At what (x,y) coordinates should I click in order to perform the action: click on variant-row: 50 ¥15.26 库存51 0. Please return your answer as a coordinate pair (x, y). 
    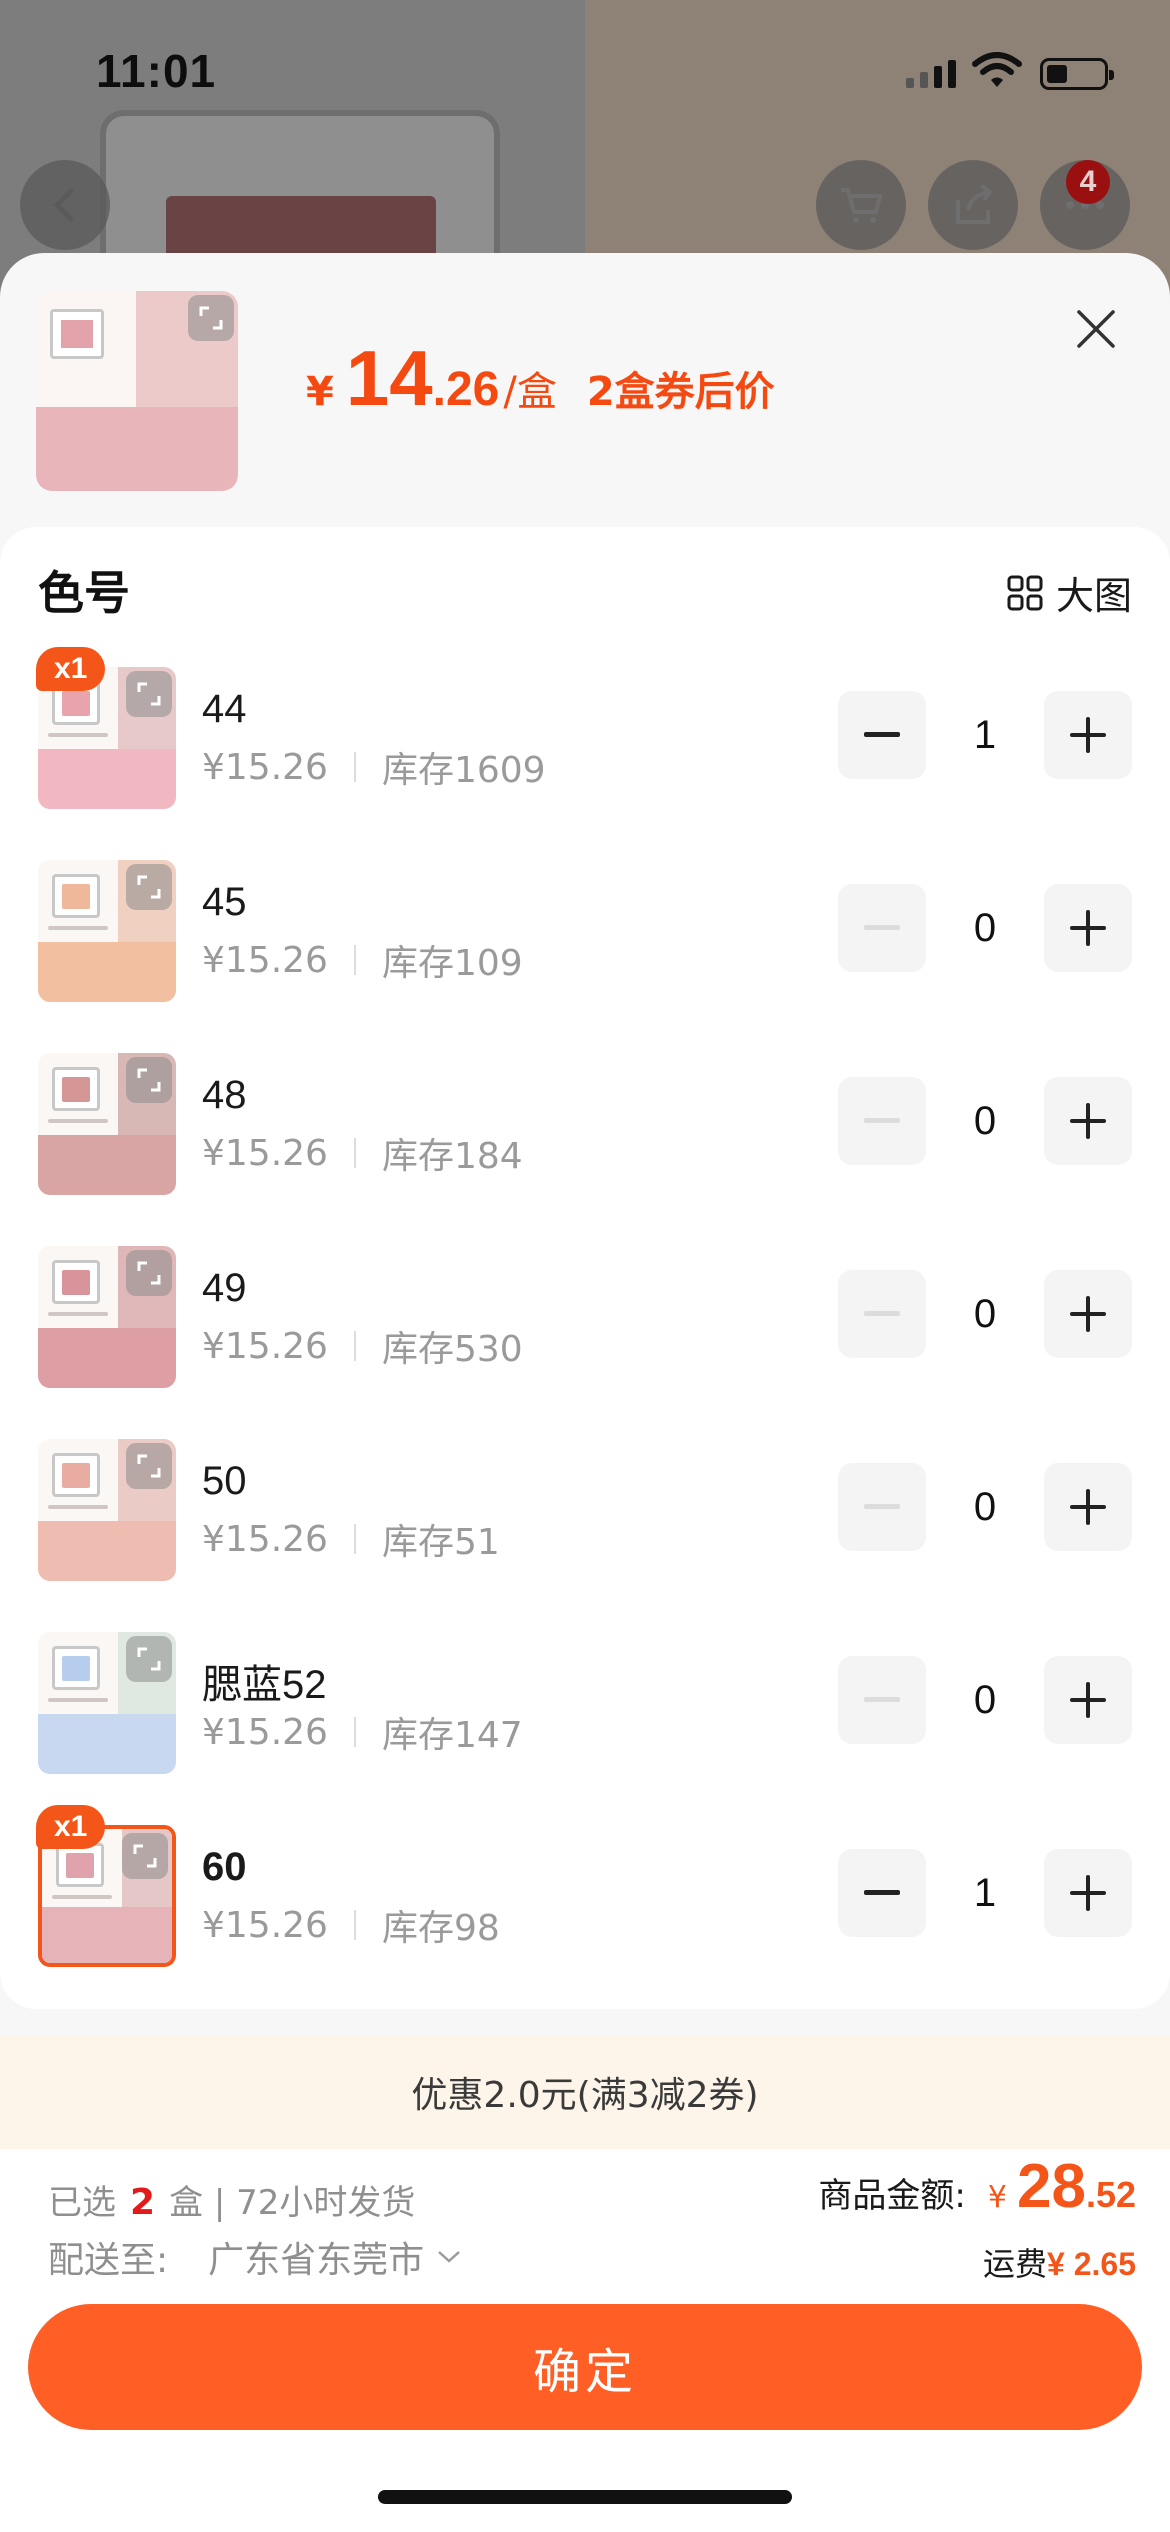
    Looking at the image, I should click on (585, 1515).